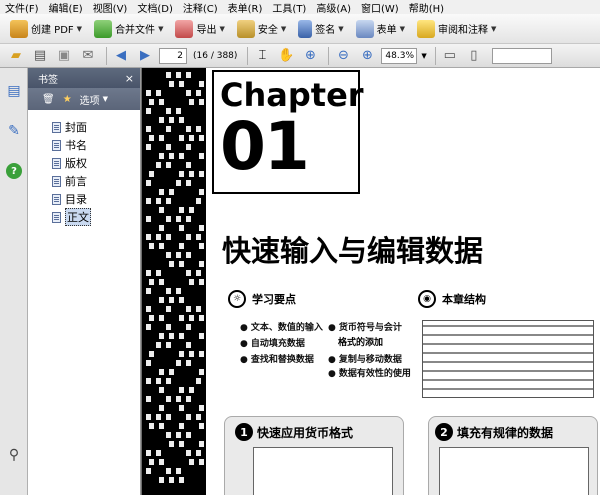 The image size is (600, 495). I want to click on example-number-2: 2, so click(444, 432).